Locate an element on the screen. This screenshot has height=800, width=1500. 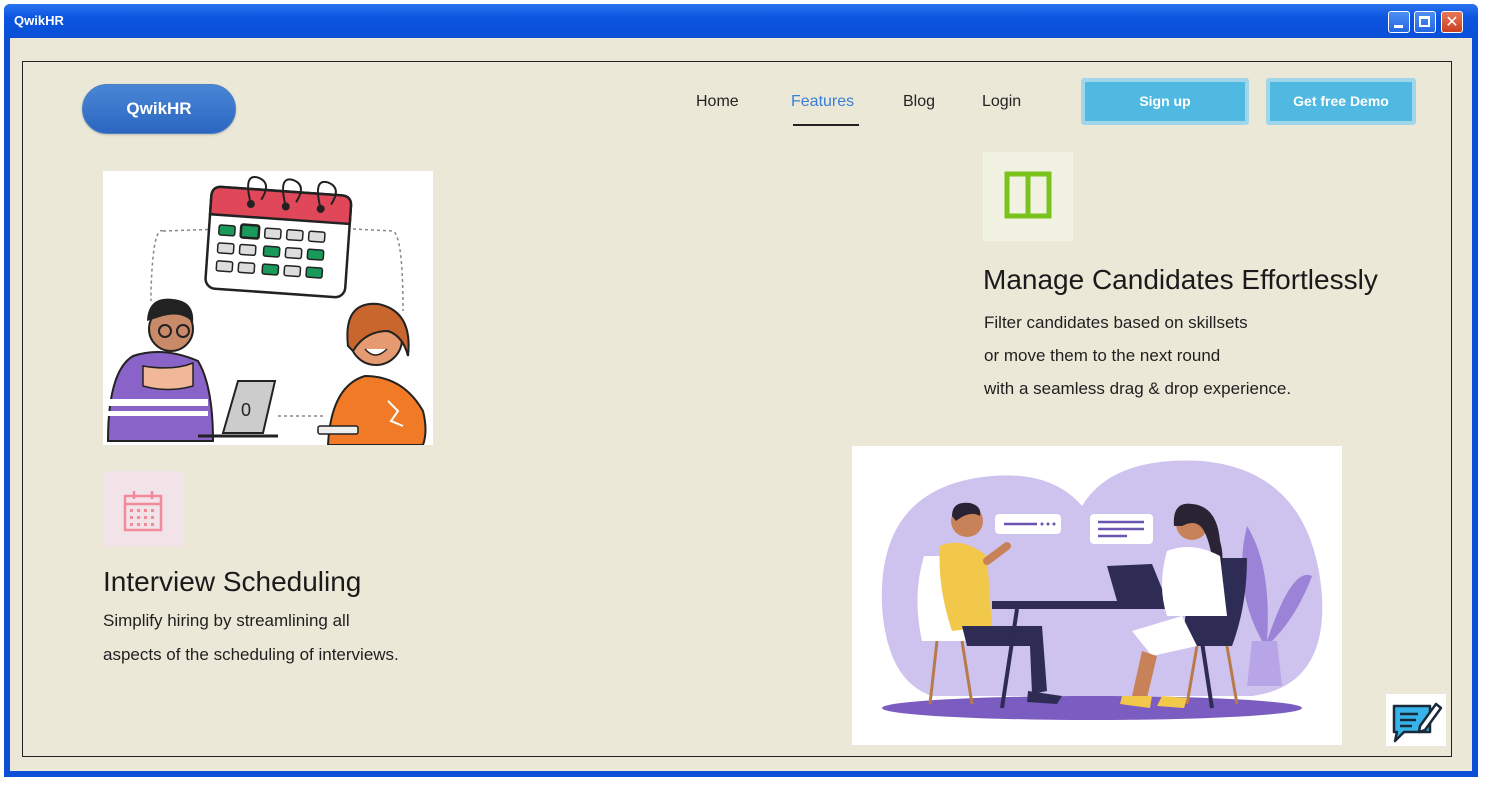
get-free-demo-button: Get free Demo is located at coordinates (1341, 101).